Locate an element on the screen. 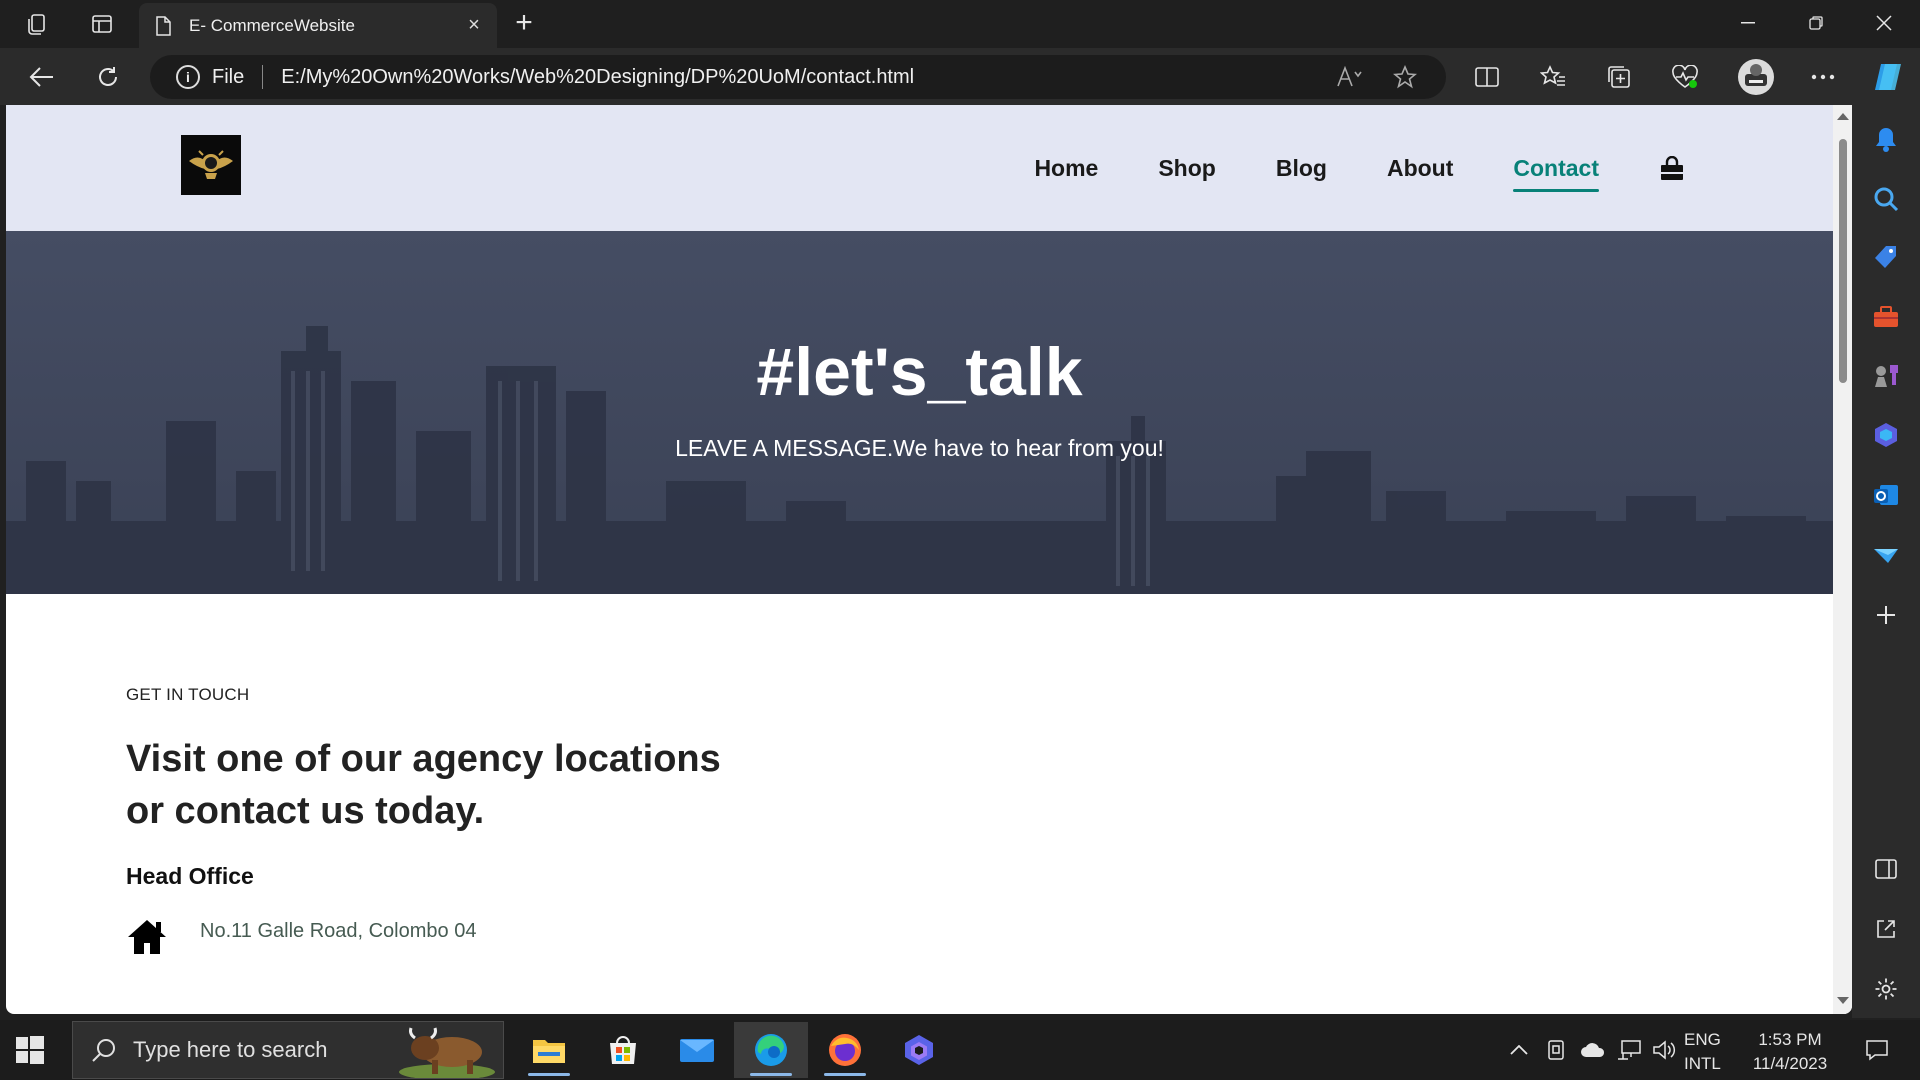 The image size is (1920, 1080). nav-blog: Blog is located at coordinates (1301, 168).